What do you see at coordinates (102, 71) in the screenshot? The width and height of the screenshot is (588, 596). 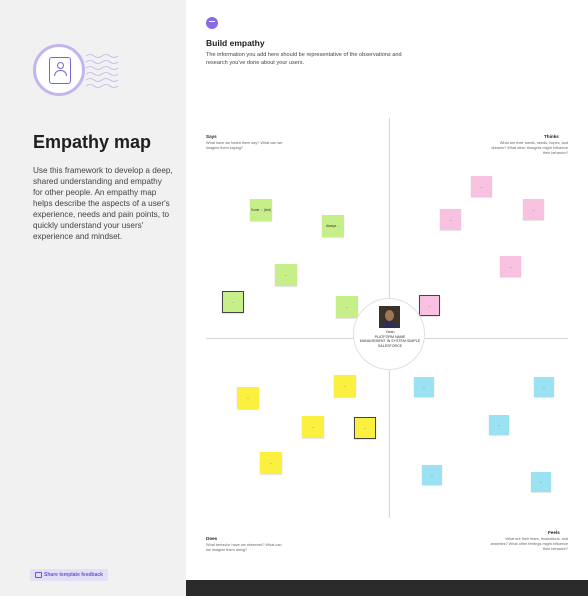 I see `wave-pattern-icon` at bounding box center [102, 71].